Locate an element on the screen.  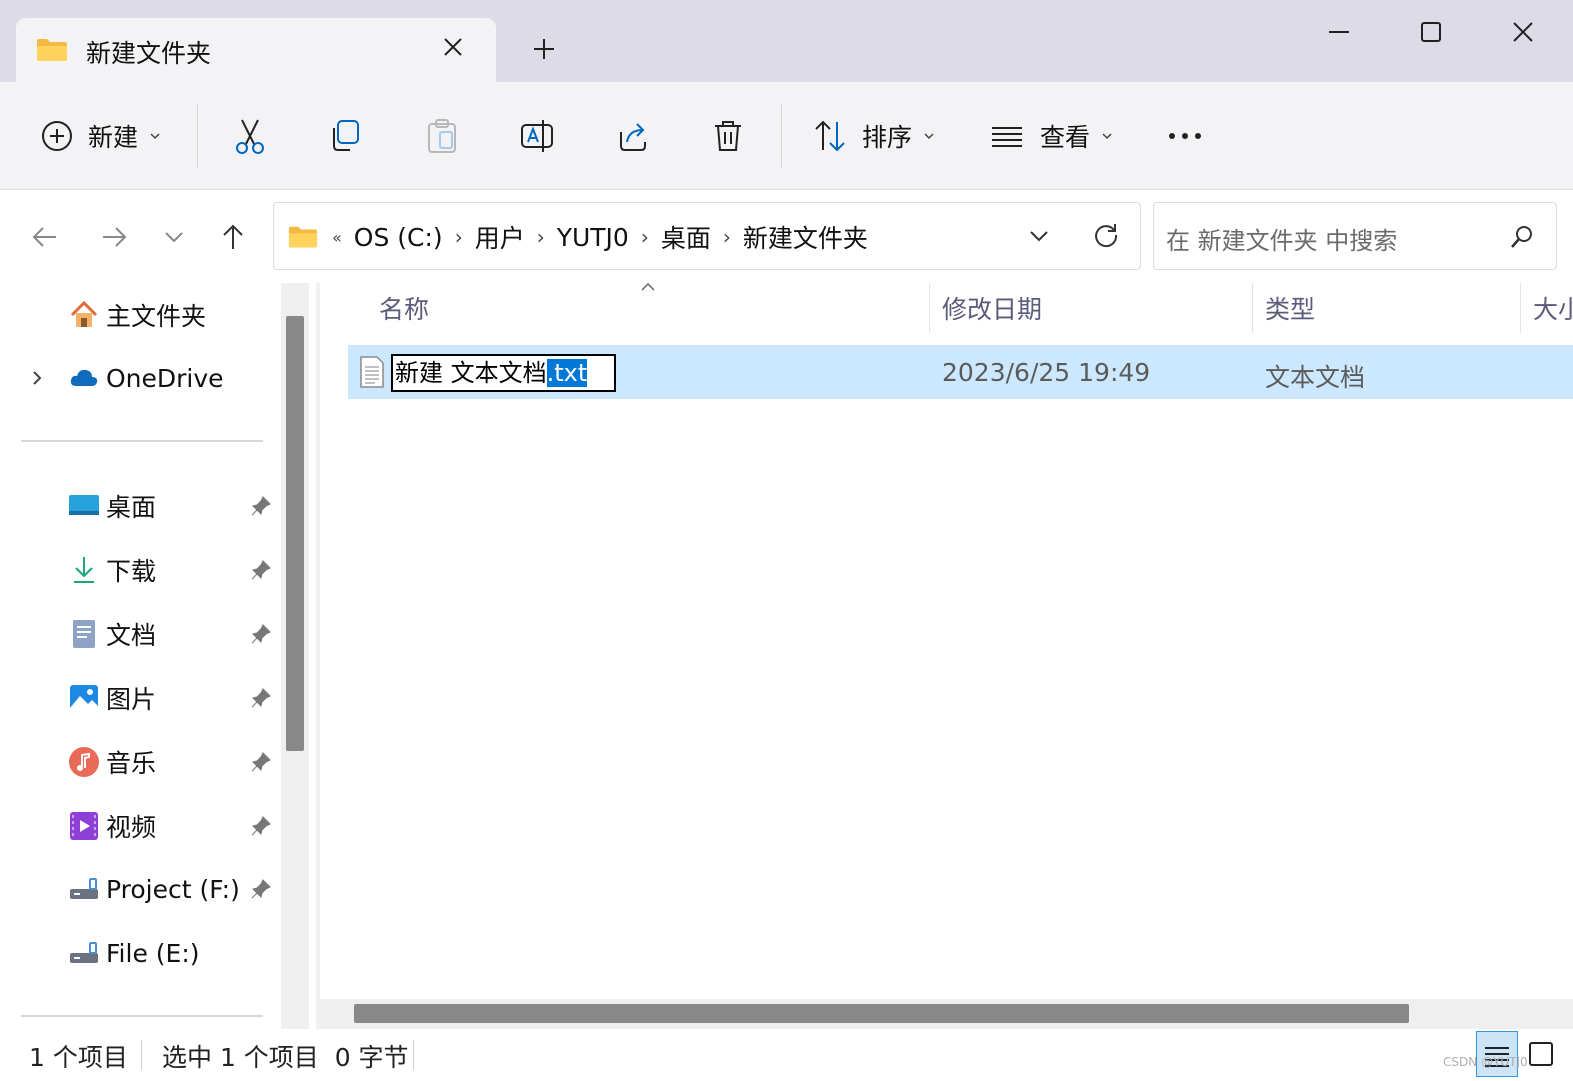
search-placeholder: 在 新建文件夹 中搜索 is located at coordinates (1281, 238).